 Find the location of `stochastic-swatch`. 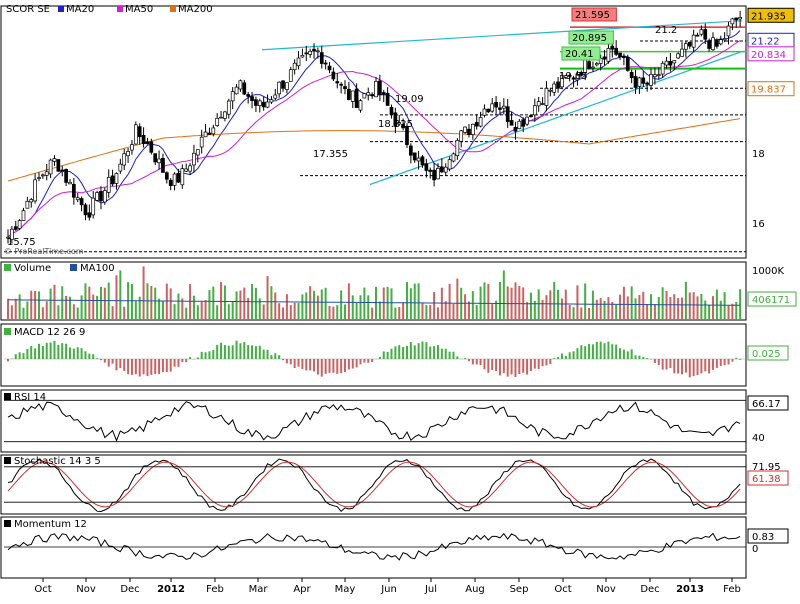

stochastic-swatch is located at coordinates (7, 460).